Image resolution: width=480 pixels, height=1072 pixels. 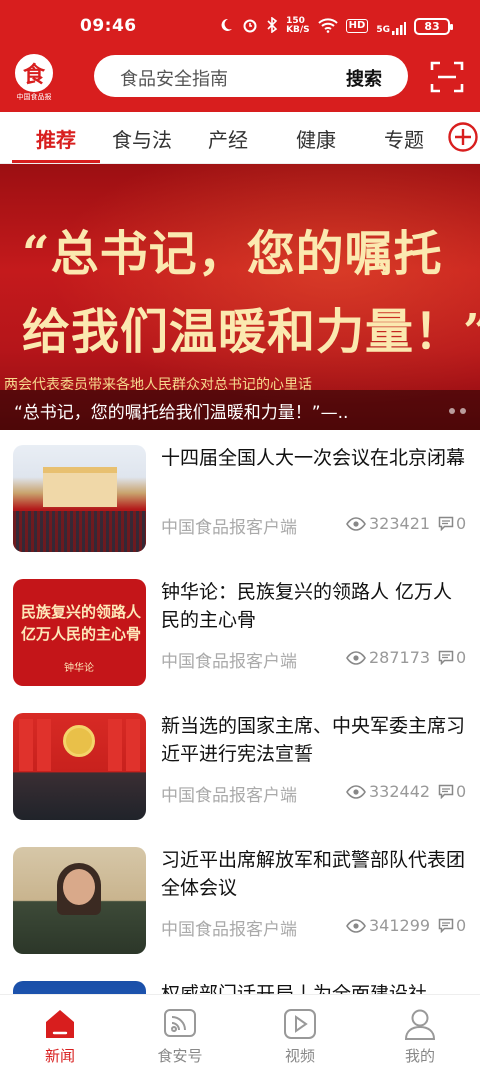 What do you see at coordinates (316, 138) in the screenshot?
I see `tab-health: 健康` at bounding box center [316, 138].